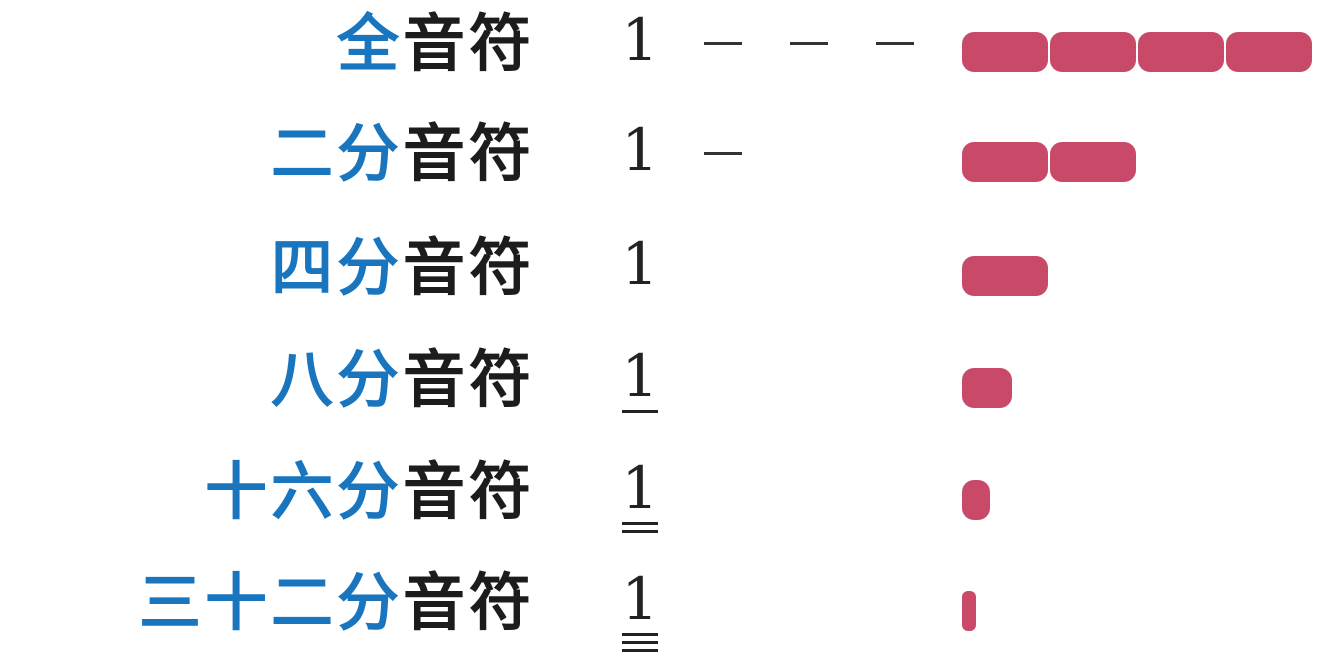 This screenshot has width=1330, height=662. Describe the element at coordinates (336, 267) in the screenshot. I see `note-name-prefix: 四分` at that location.